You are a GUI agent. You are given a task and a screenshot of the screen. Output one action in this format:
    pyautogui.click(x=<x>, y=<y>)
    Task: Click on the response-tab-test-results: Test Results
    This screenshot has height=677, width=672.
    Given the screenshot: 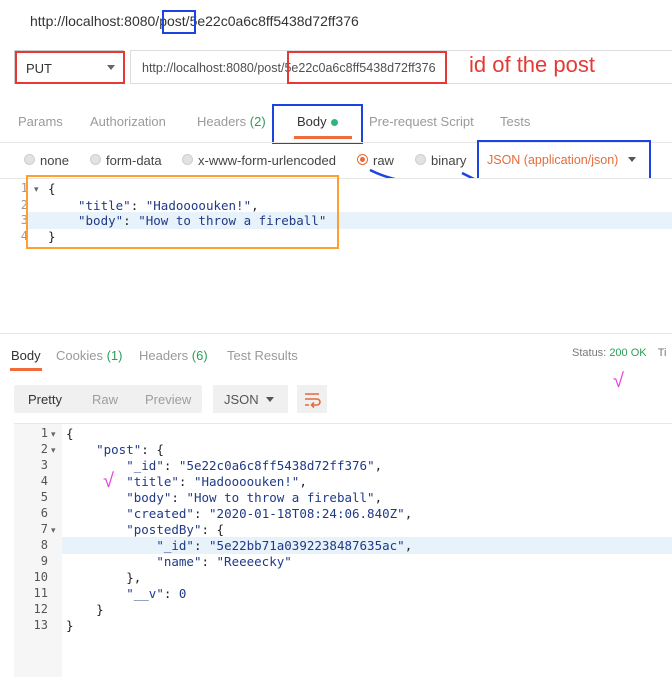 What is the action you would take?
    pyautogui.click(x=262, y=355)
    